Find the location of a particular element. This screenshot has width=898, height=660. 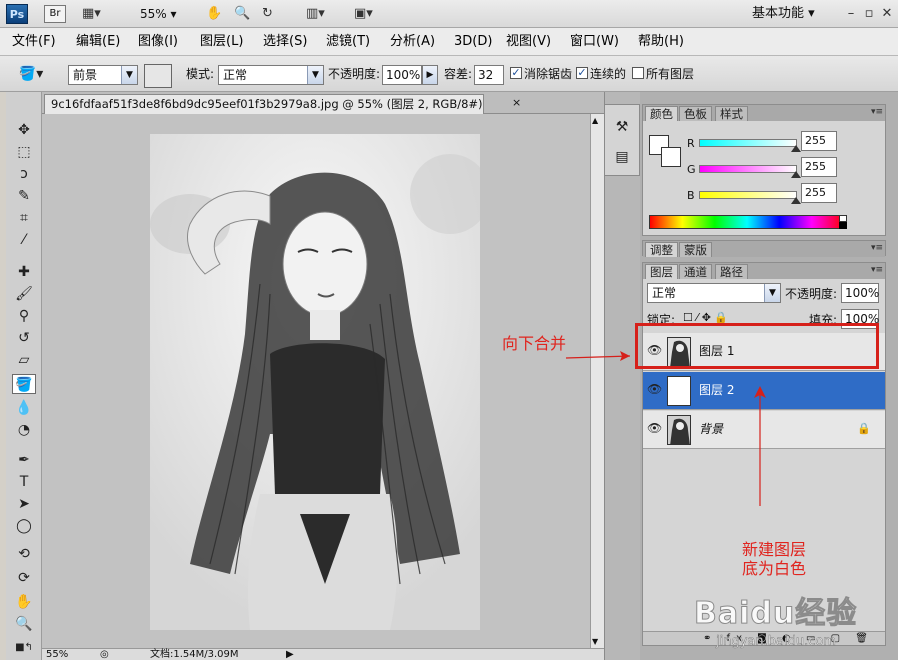

mode-select: 正常 ▼ is located at coordinates (271, 75).